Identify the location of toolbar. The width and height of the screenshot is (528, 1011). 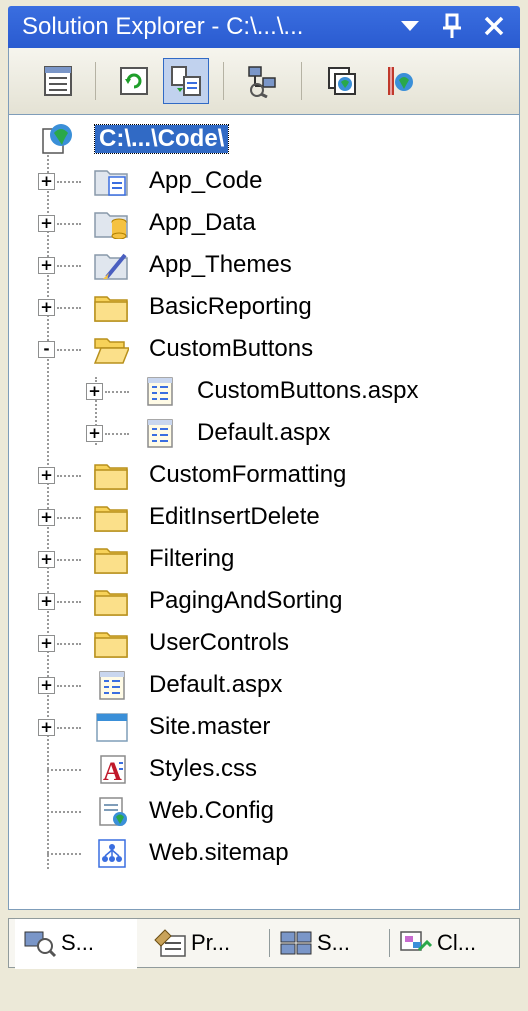
(264, 81).